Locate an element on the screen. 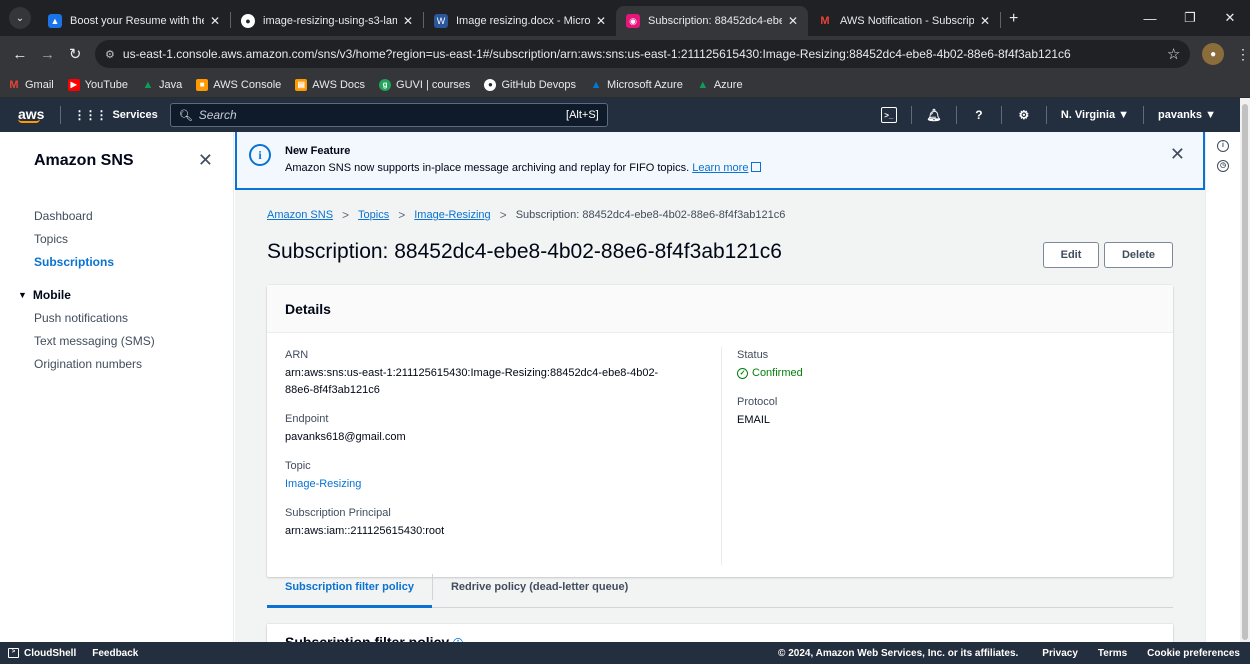  breadcrumb-amazon-sns: Amazon SNS is located at coordinates (300, 215).